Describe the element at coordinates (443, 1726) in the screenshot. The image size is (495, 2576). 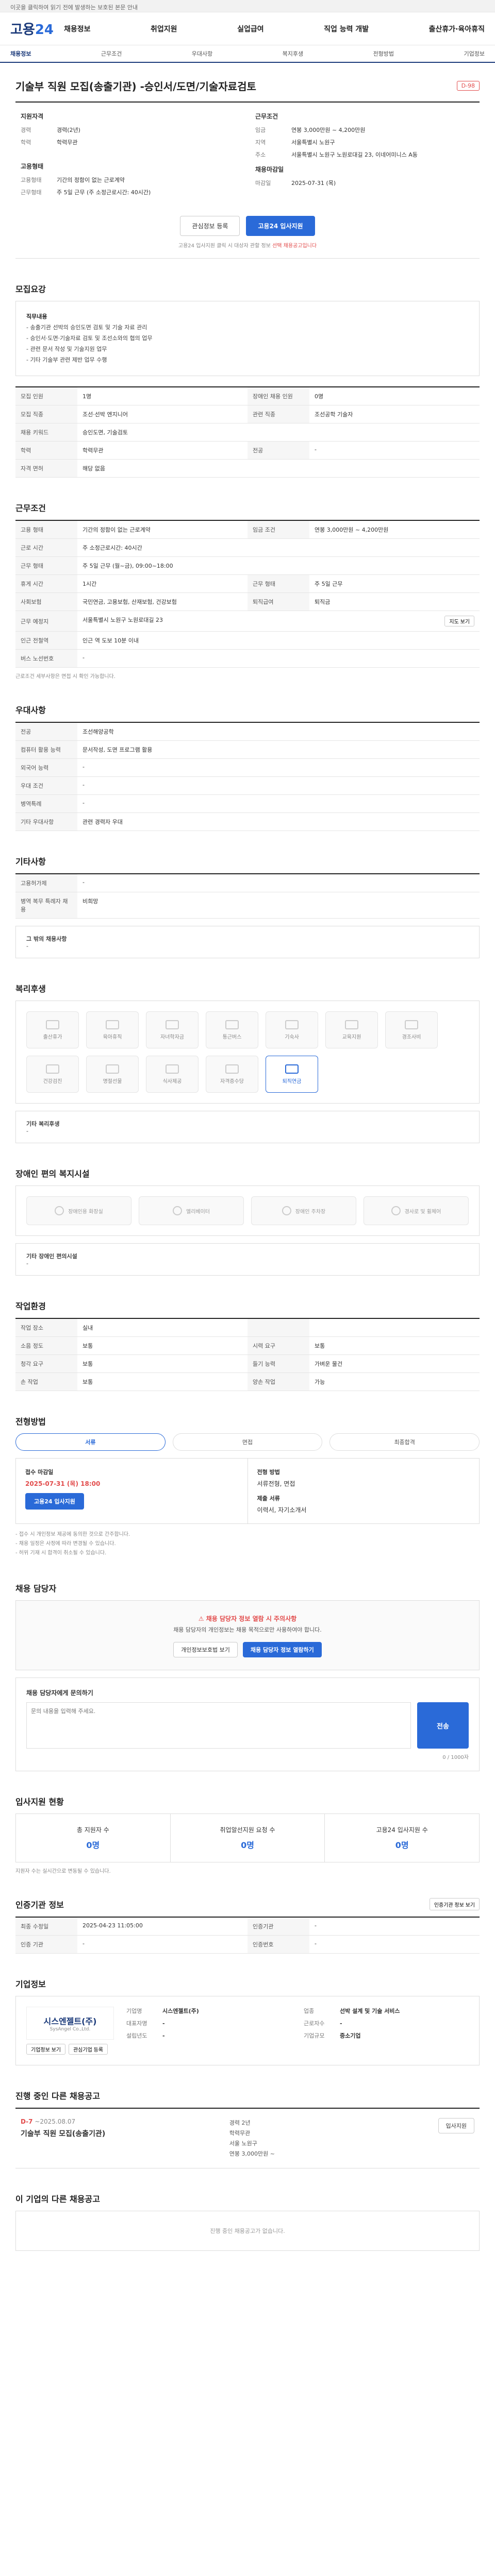
I see `send-button: 전송` at that location.